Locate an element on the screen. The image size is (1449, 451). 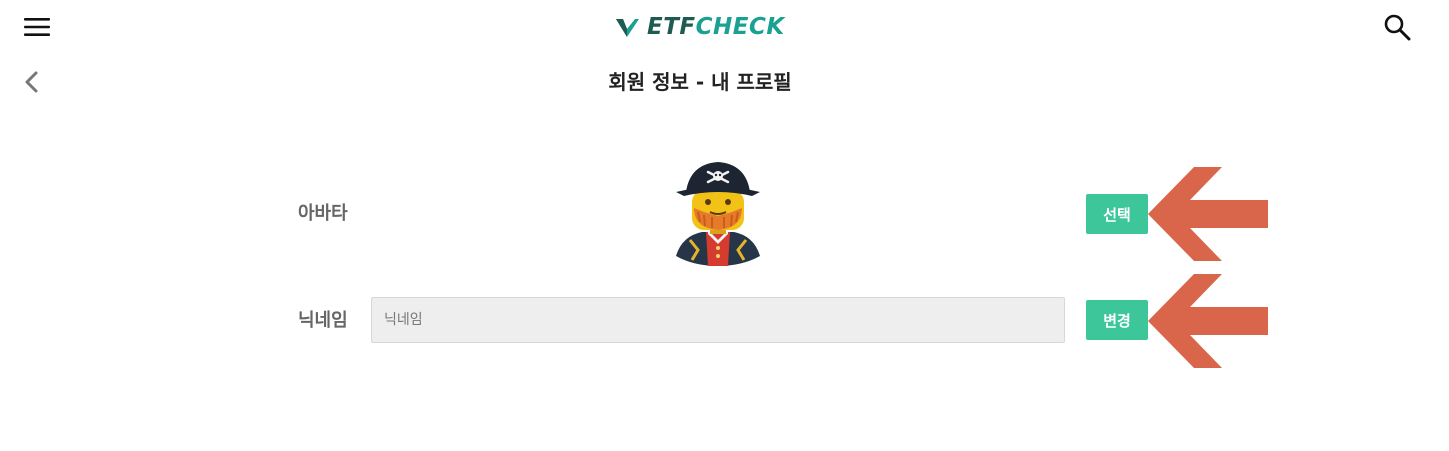
logo-text-etf: ETF is located at coordinates (671, 27).